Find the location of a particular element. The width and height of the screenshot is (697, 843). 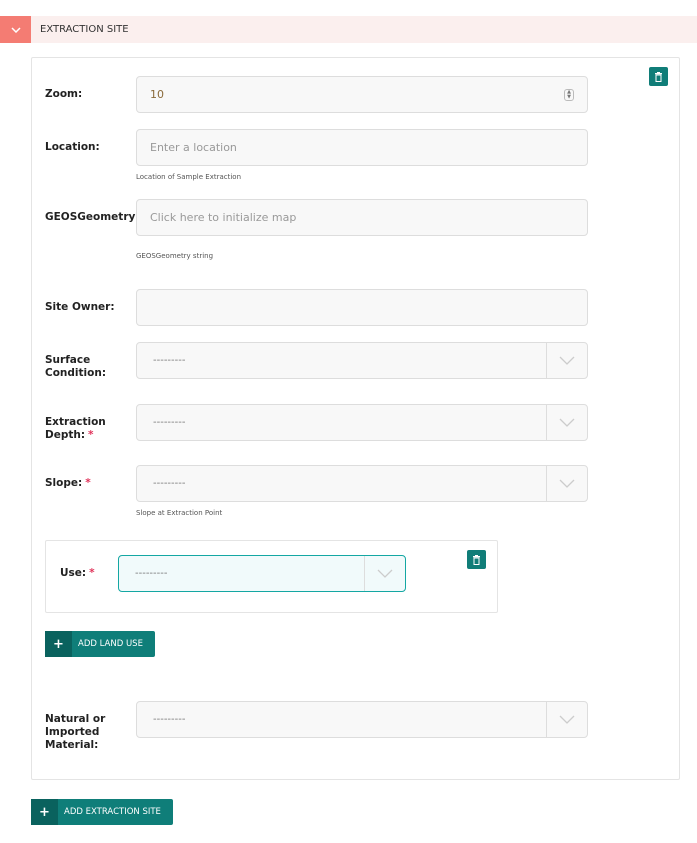

slope-select: --------- is located at coordinates (362, 483).